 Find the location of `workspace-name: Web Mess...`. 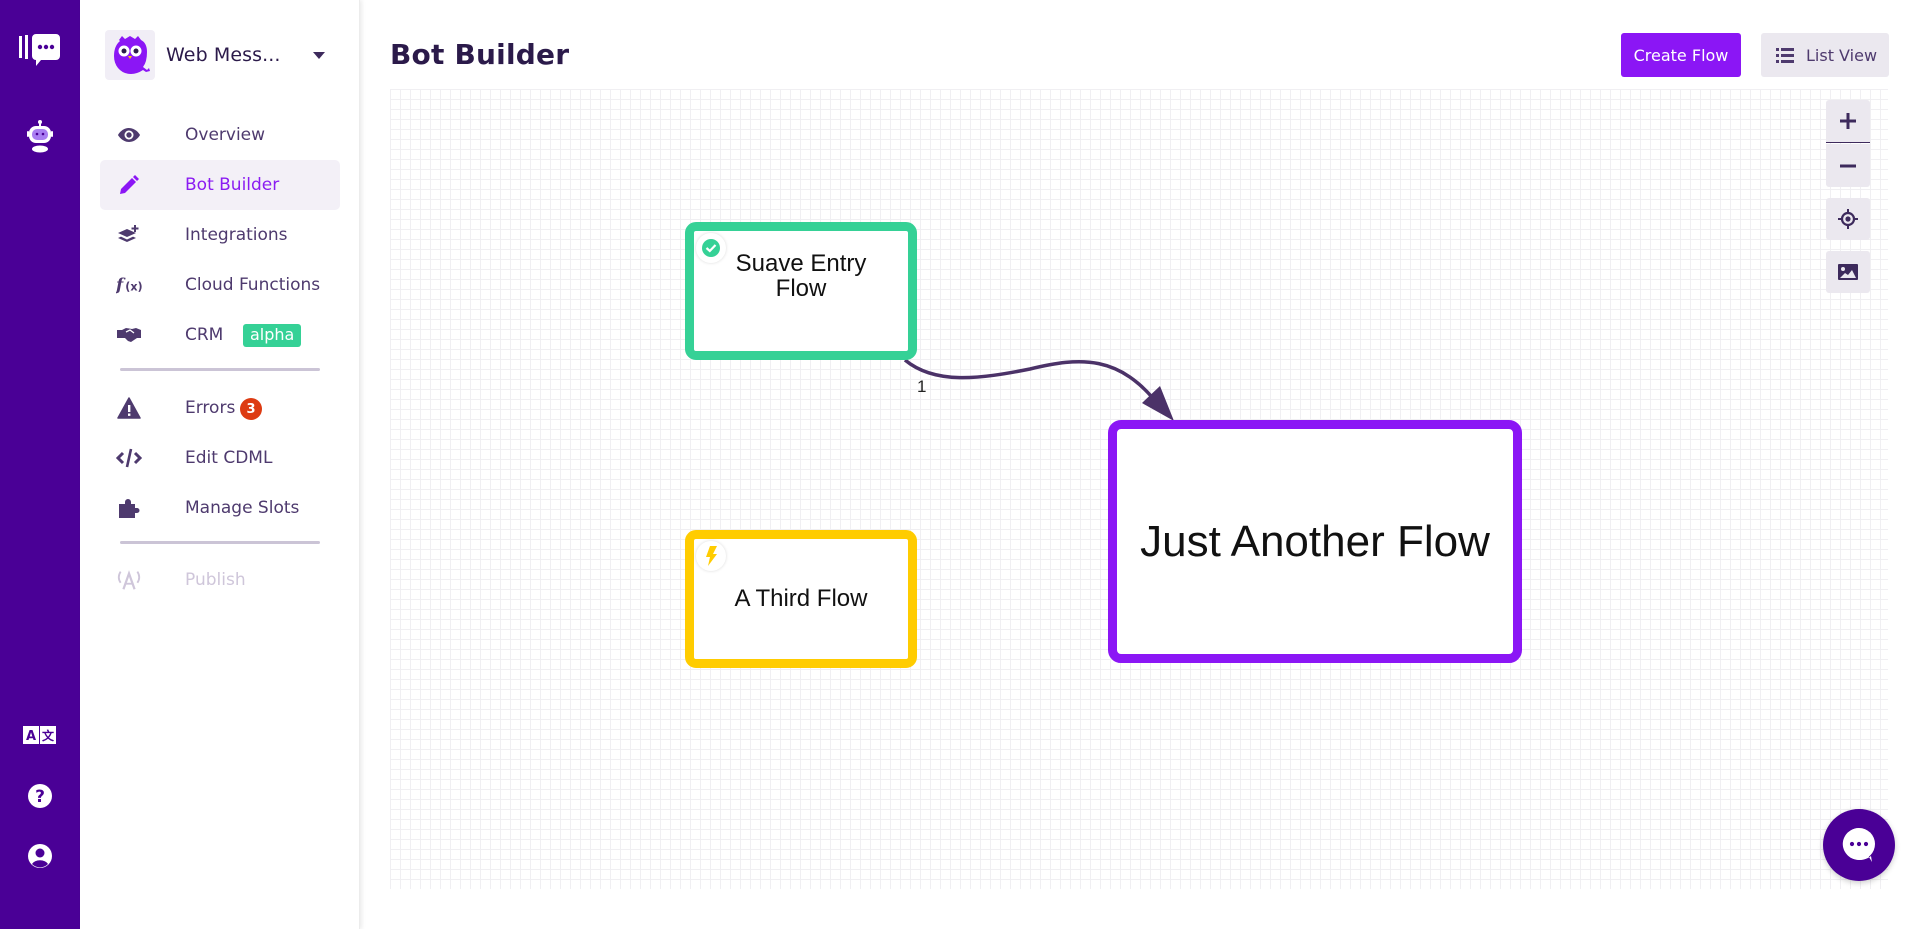

workspace-name: Web Mess... is located at coordinates (223, 55).